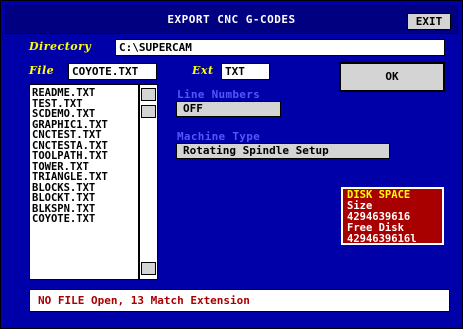 The width and height of the screenshot is (463, 329). What do you see at coordinates (382, 239) in the screenshot?
I see `free-disk-value: 4294639616l` at bounding box center [382, 239].